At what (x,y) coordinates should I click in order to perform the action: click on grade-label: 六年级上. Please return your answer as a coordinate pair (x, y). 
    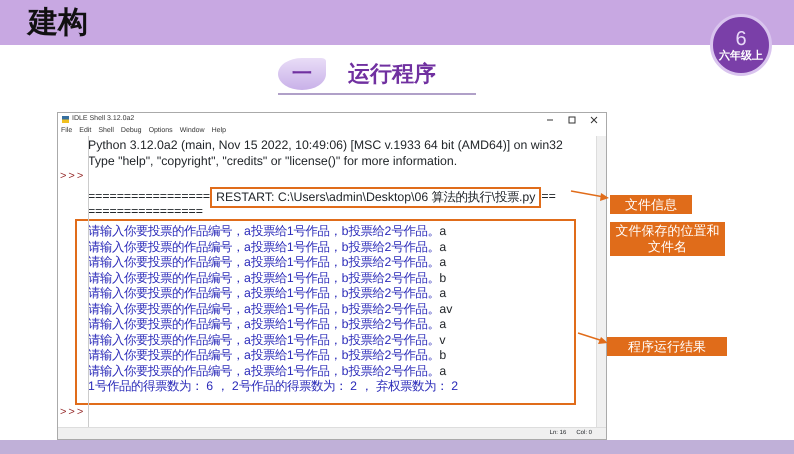
    Looking at the image, I should click on (741, 56).